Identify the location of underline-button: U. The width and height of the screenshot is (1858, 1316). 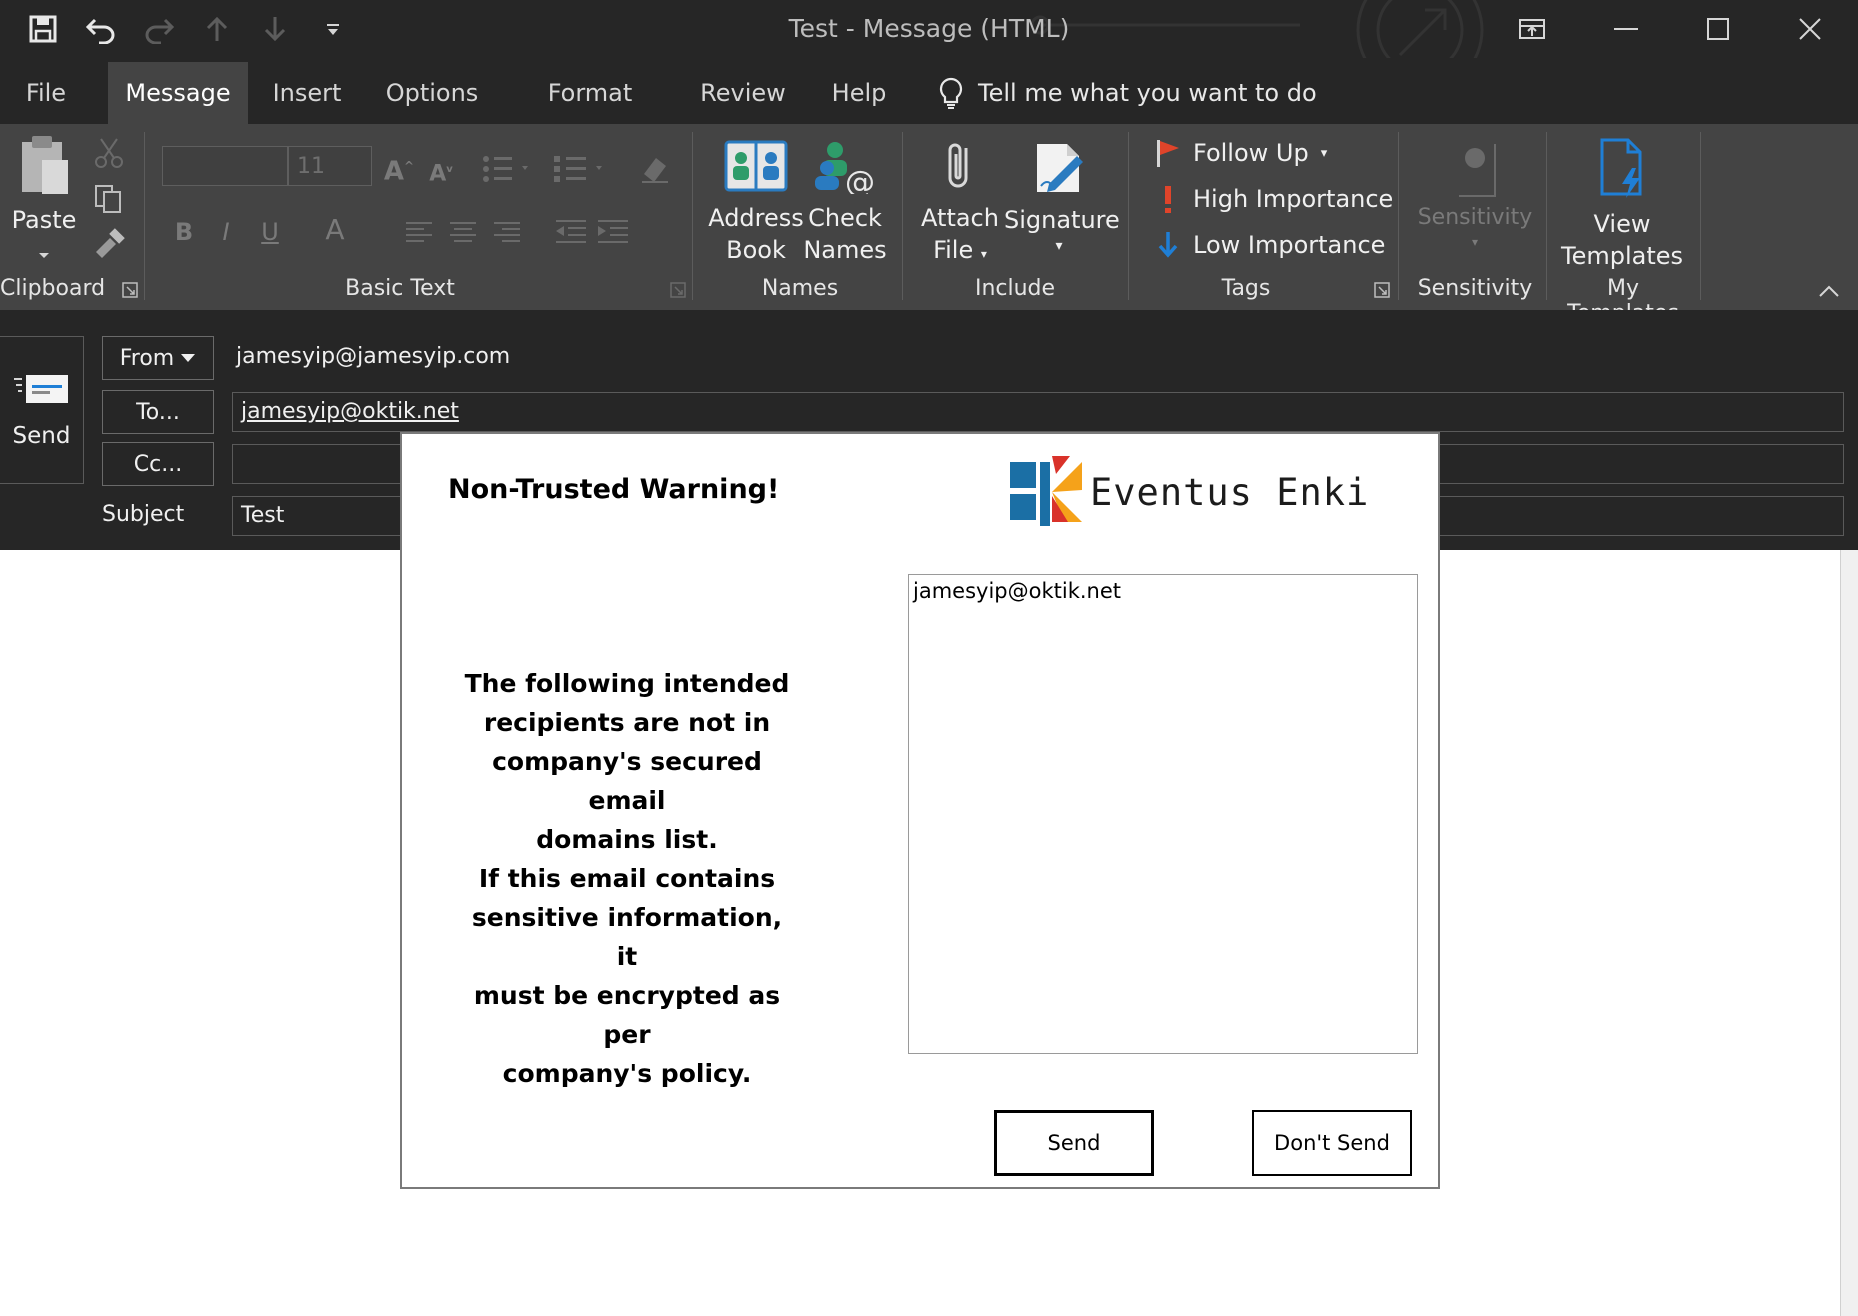
(270, 232).